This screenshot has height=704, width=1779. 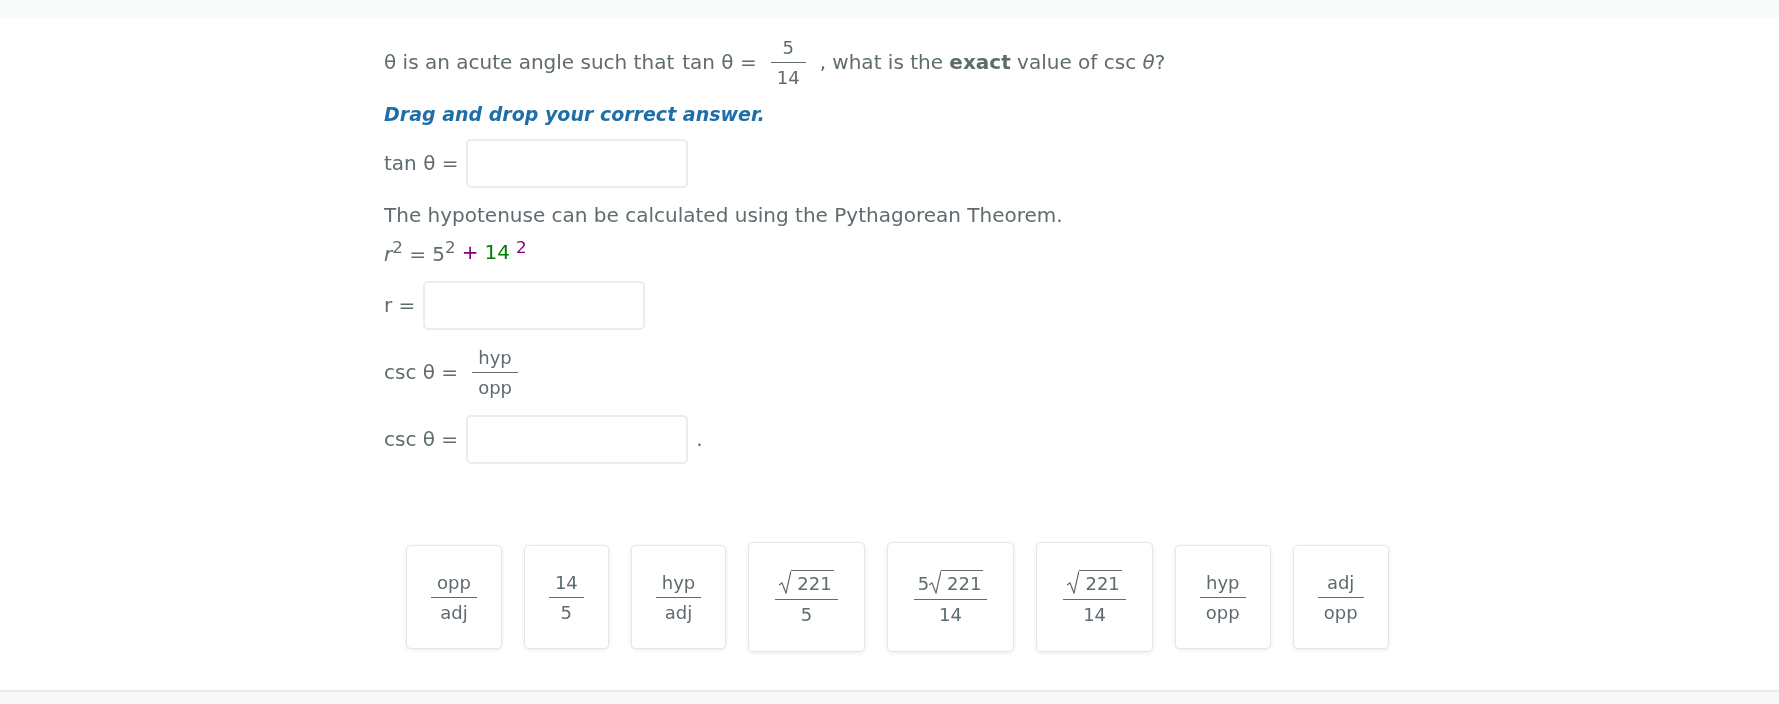 What do you see at coordinates (788, 48) in the screenshot?
I see `numerator-text: 5` at bounding box center [788, 48].